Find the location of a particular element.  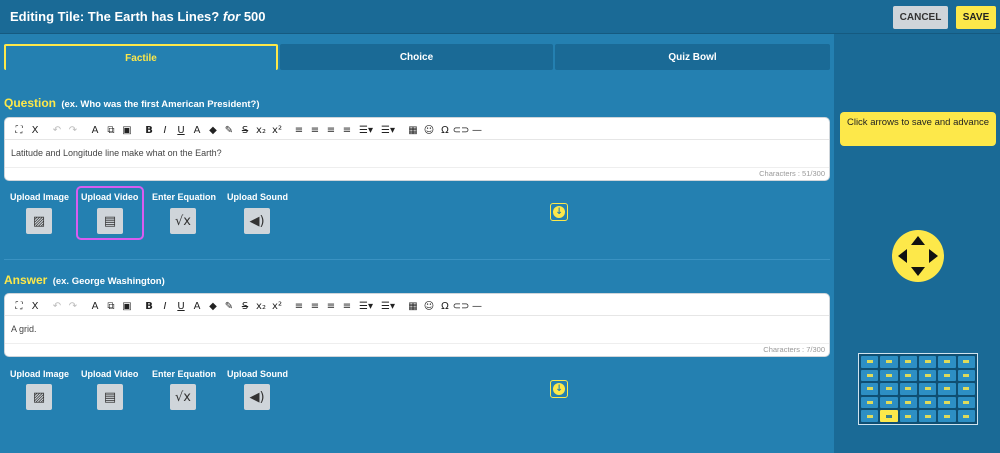

tab-factile: Factile is located at coordinates (141, 57).